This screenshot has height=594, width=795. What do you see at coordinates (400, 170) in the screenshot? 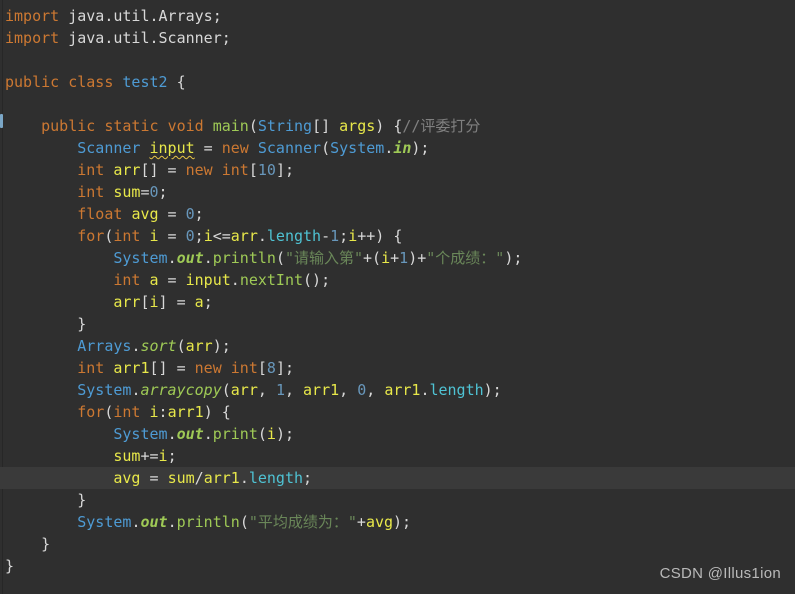
I see `code-line: int arr[] = new int[10];` at bounding box center [400, 170].